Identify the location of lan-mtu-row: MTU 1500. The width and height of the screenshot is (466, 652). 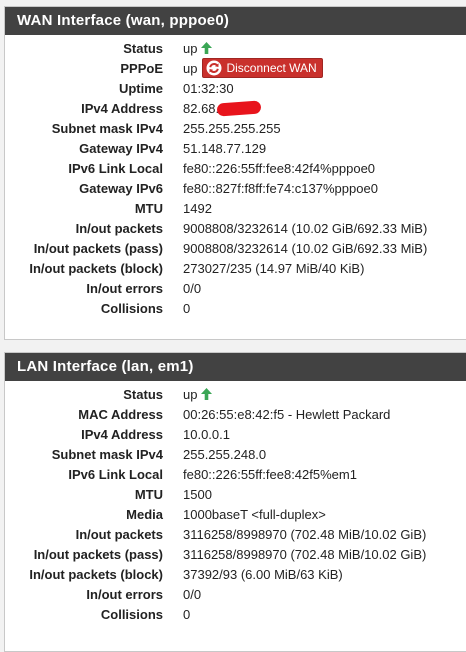
(235, 494).